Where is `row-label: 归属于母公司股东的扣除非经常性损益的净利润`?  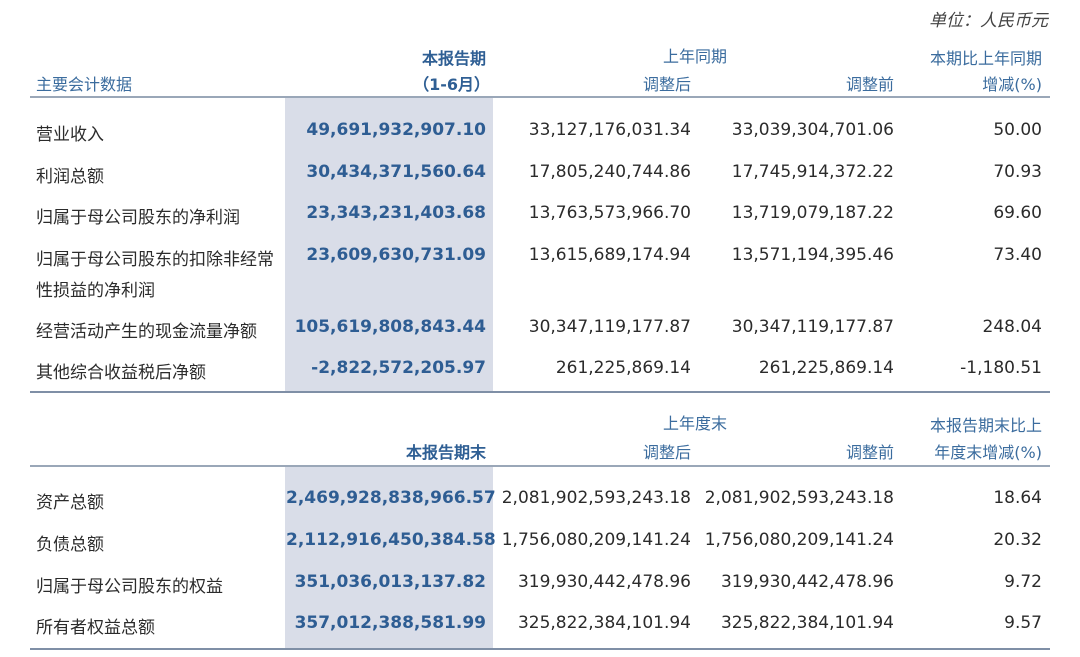
row-label: 归属于母公司股东的扣除非经常性损益的净利润 is located at coordinates (155, 275).